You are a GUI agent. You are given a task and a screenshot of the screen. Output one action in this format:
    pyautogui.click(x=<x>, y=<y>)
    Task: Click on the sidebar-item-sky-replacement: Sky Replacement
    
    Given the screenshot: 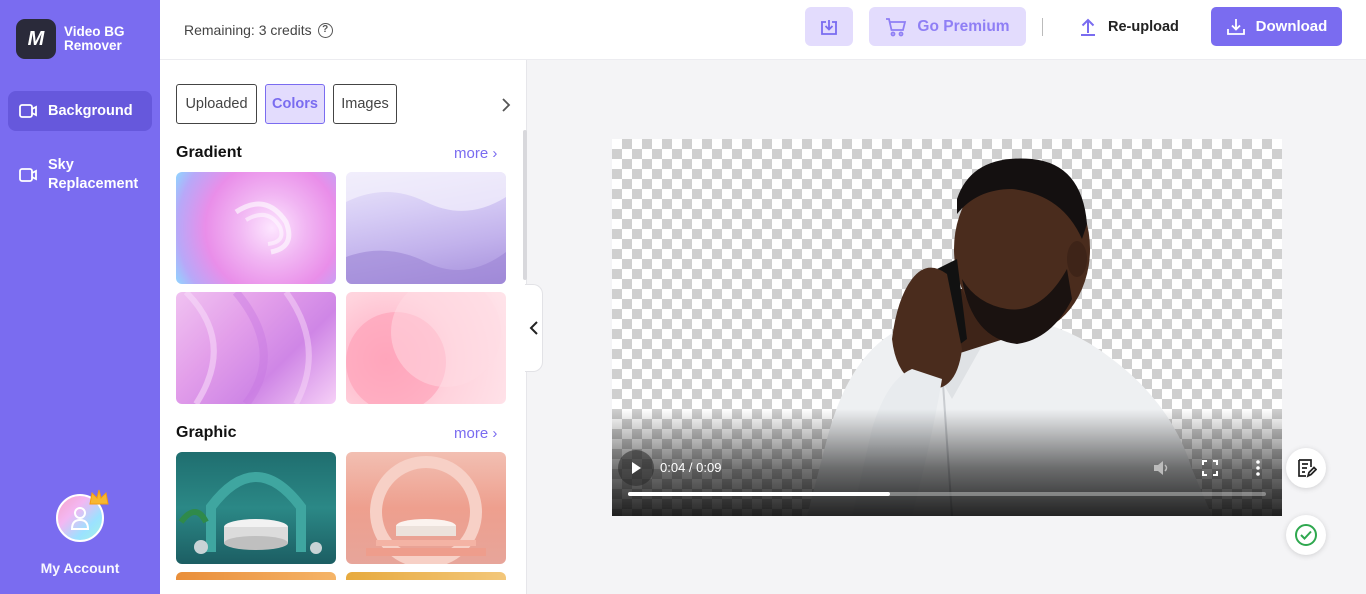 What is the action you would take?
    pyautogui.click(x=80, y=175)
    